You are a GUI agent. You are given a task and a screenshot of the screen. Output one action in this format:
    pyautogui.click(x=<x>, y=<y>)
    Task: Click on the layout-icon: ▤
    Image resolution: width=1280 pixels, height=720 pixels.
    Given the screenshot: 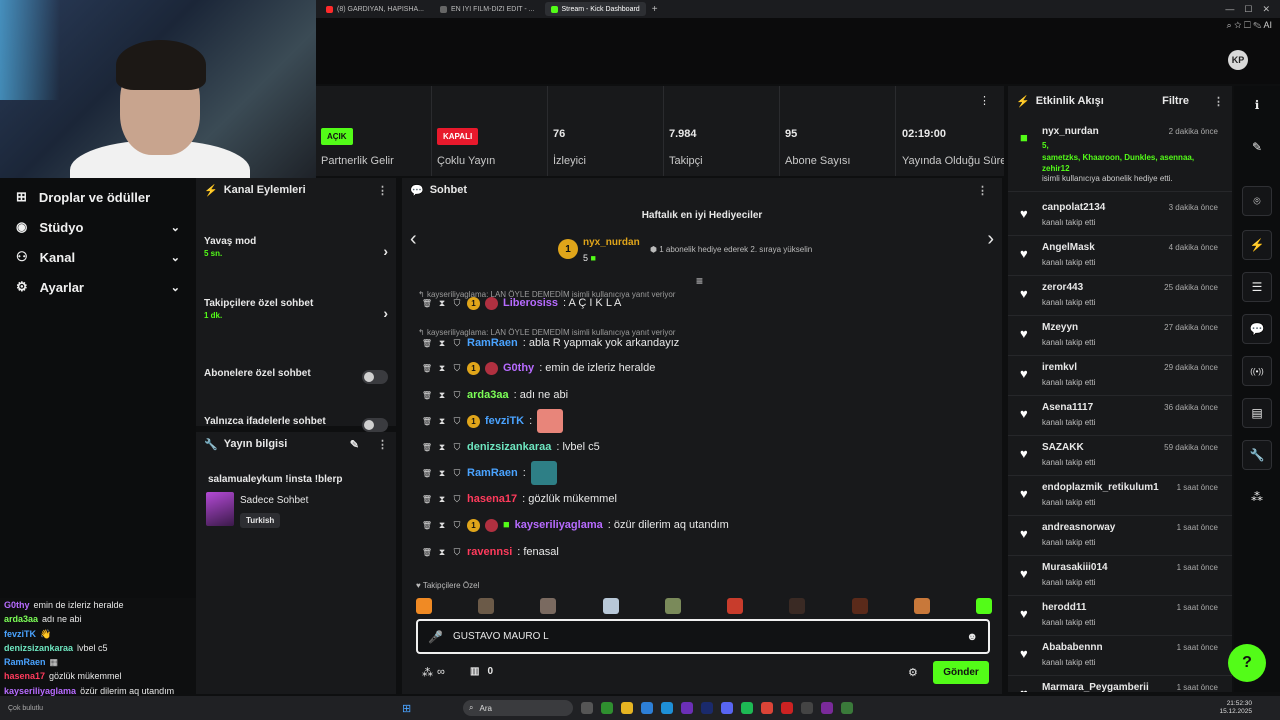 What is the action you would take?
    pyautogui.click(x=1257, y=413)
    